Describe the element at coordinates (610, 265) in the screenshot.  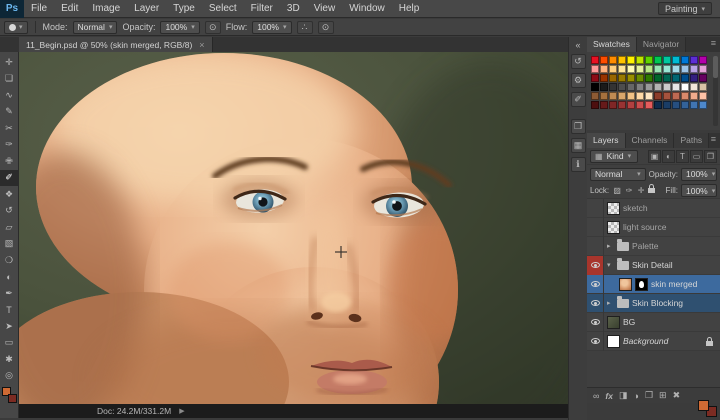
I see `disclosure-triangle: ▾` at that location.